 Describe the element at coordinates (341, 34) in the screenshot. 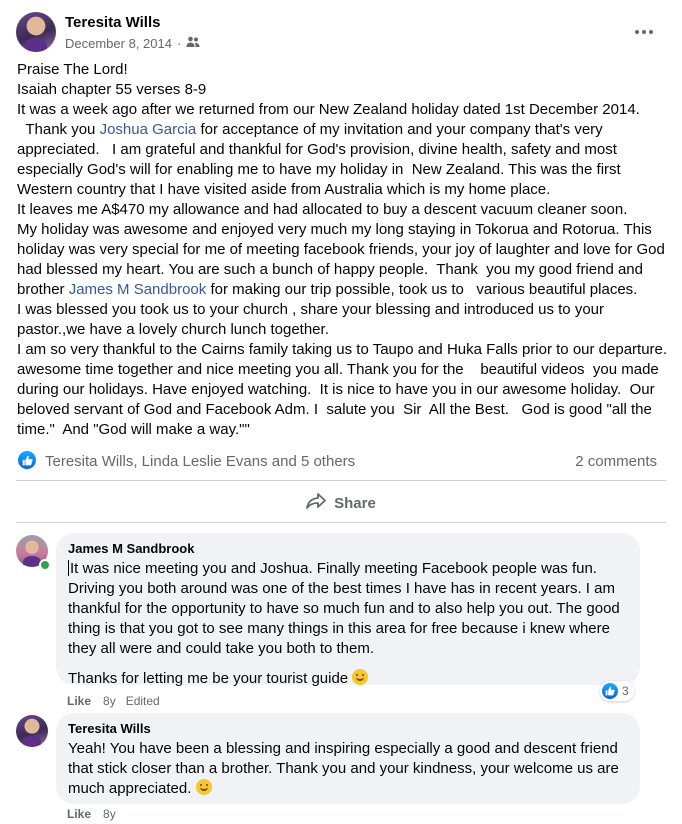

I see `post-header: Teresita Wills December 8, 2014 ·` at that location.